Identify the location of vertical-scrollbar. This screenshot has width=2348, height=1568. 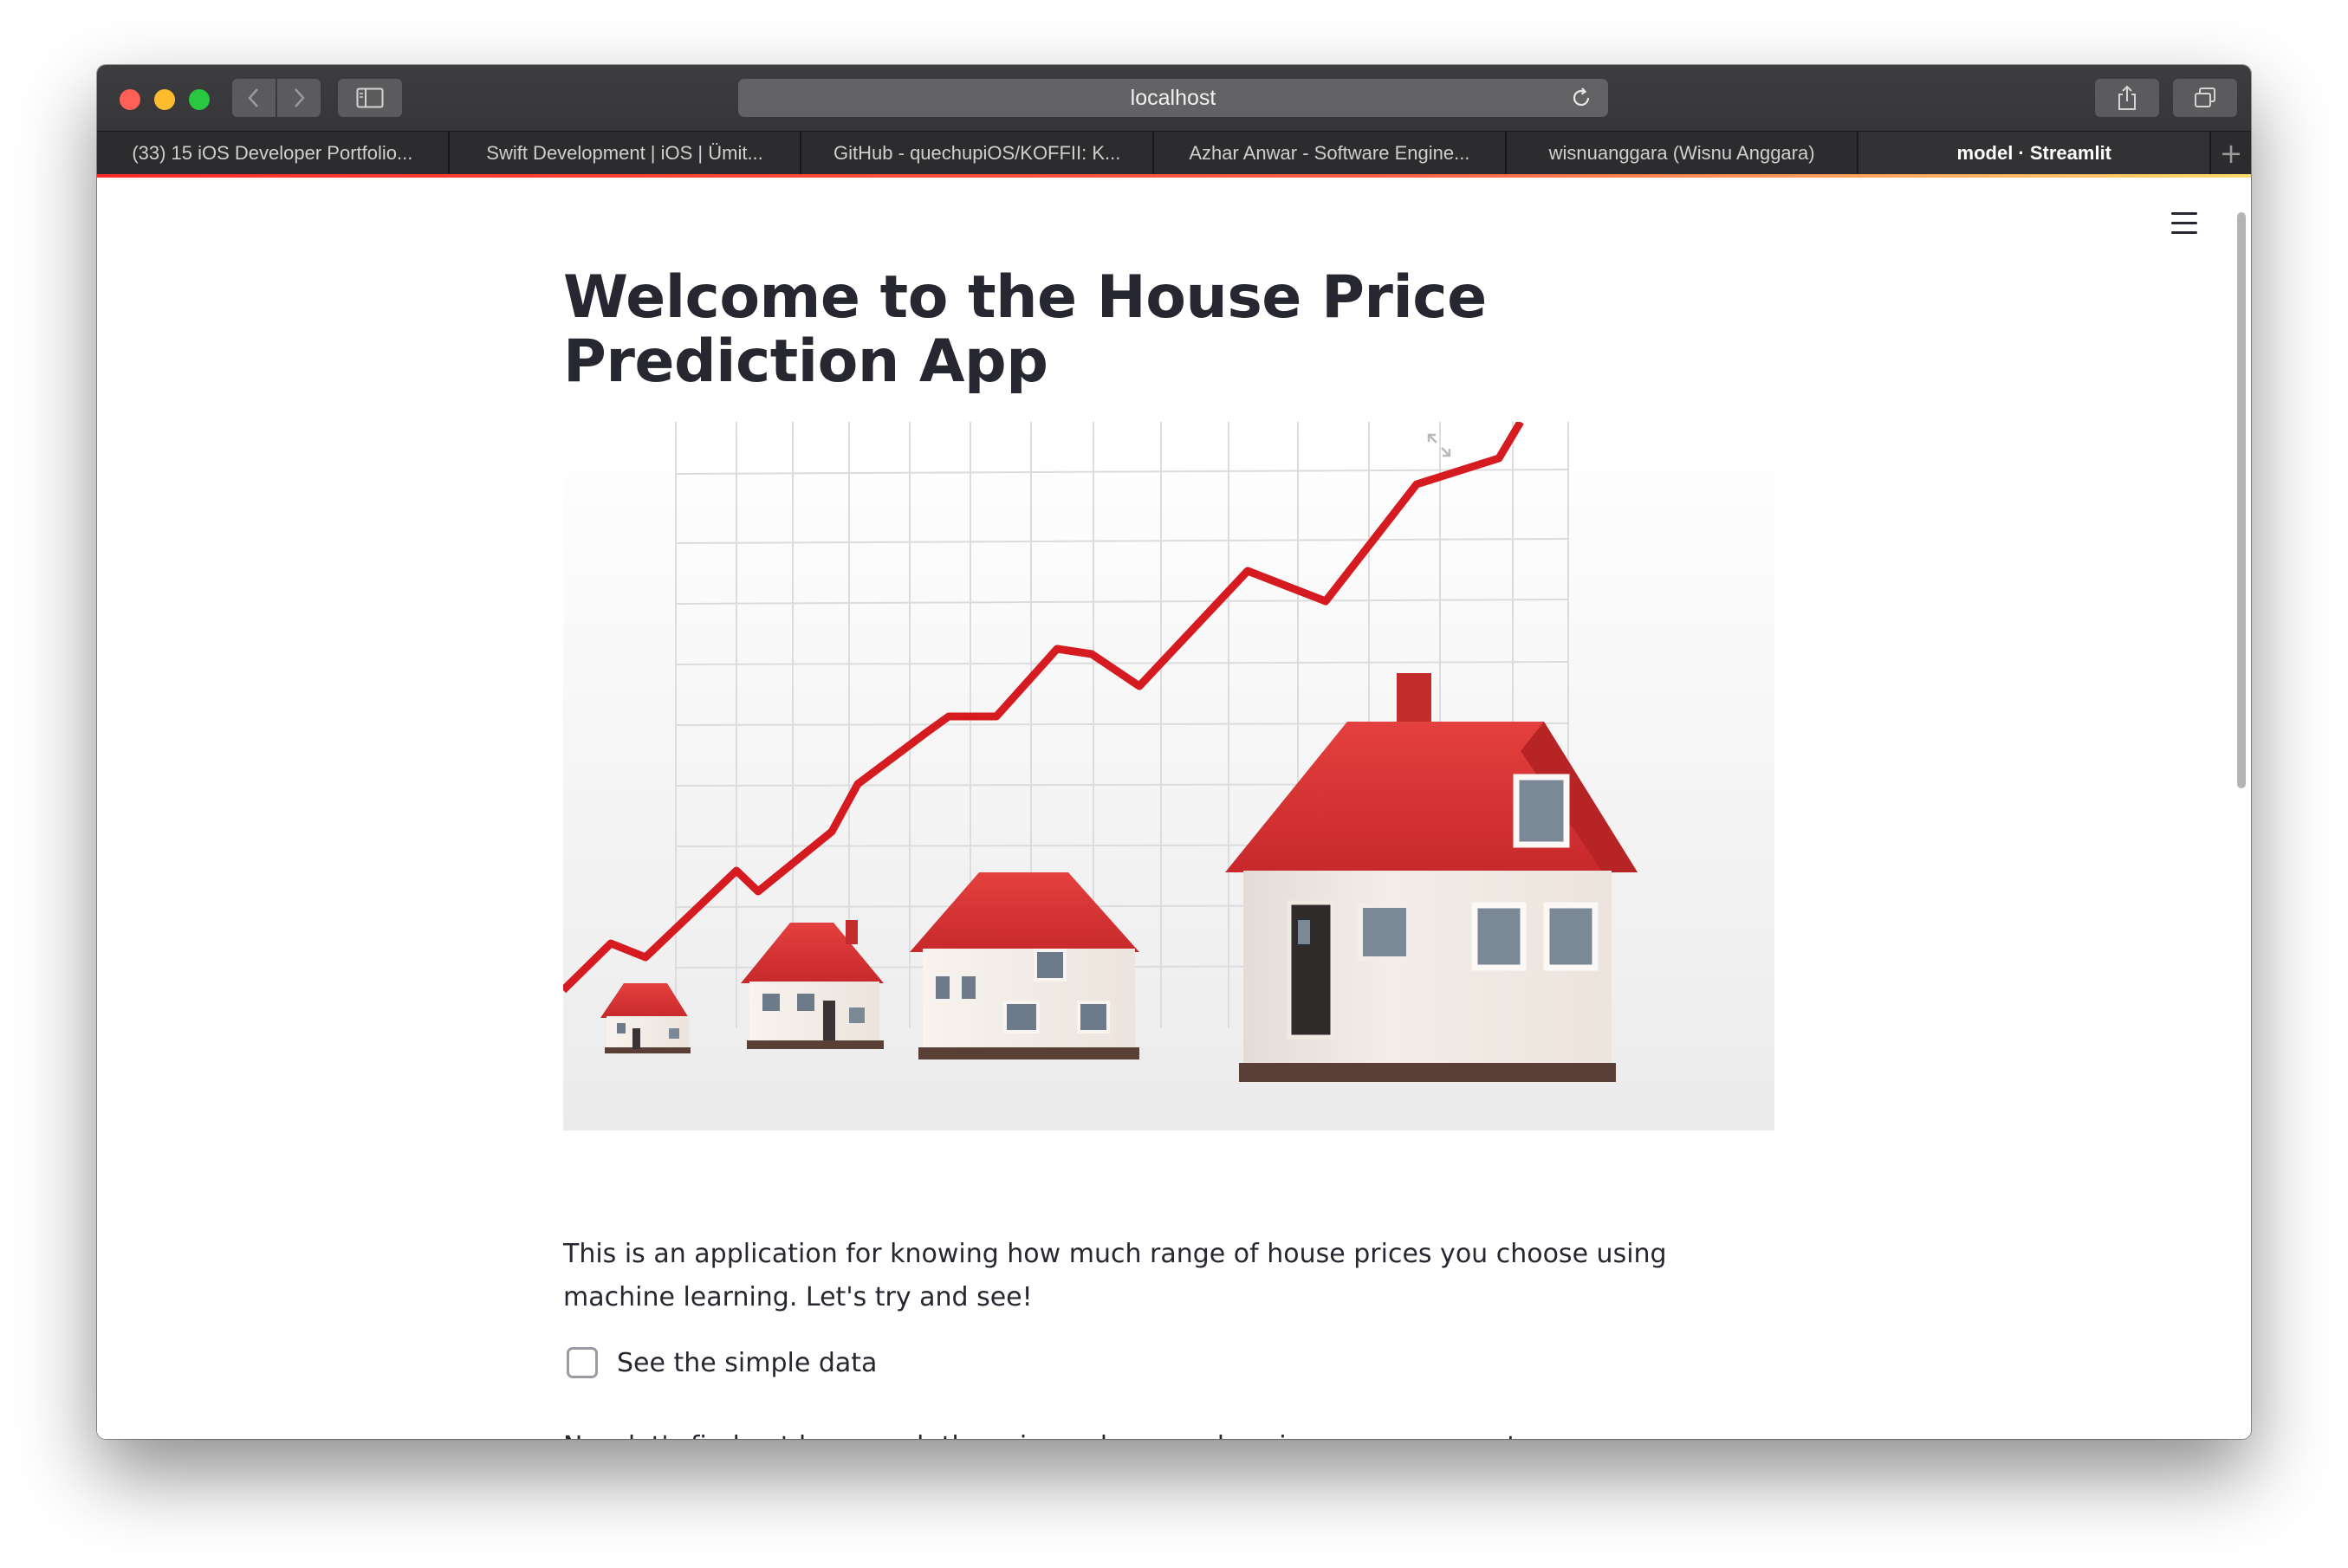
(2241, 500).